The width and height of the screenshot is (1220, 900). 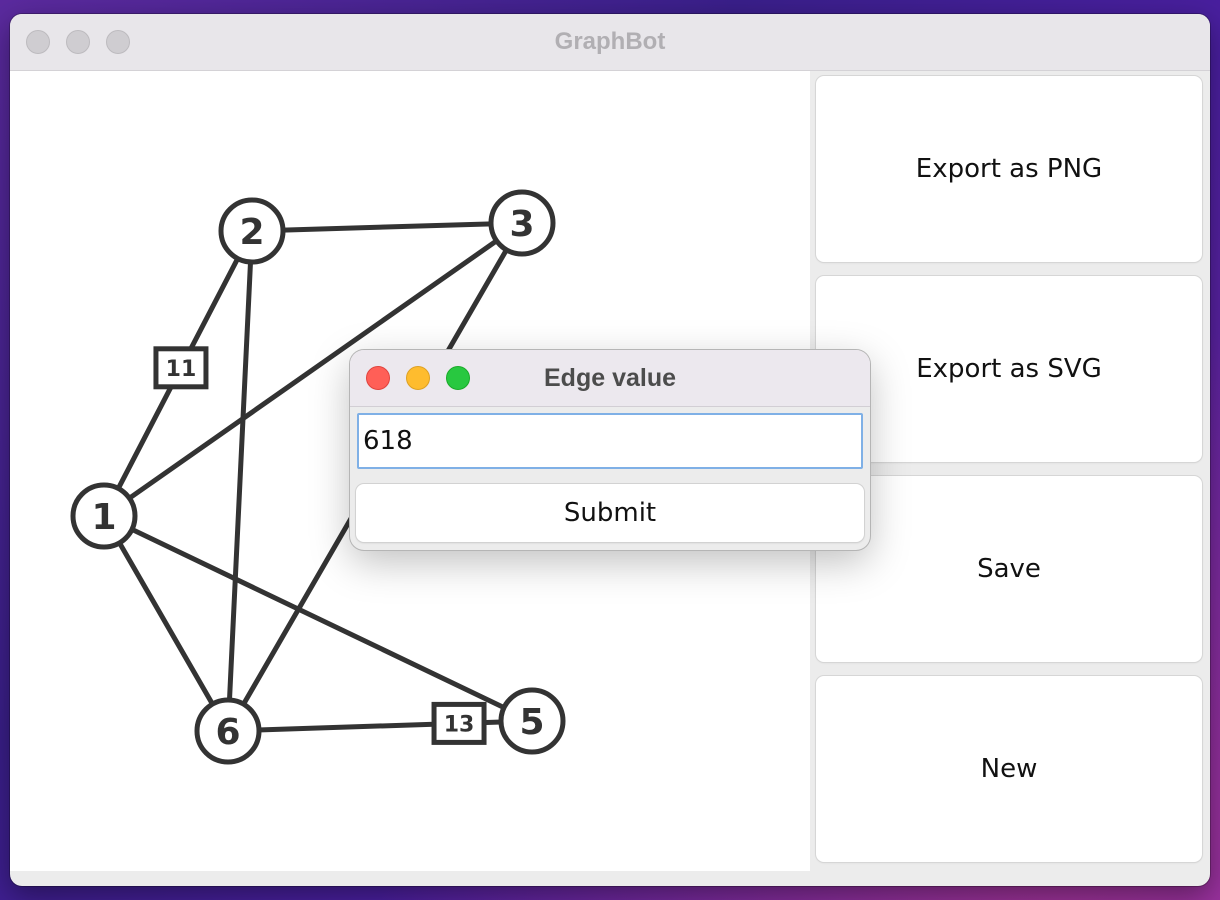 I want to click on svg-text: 2, so click(x=251, y=232).